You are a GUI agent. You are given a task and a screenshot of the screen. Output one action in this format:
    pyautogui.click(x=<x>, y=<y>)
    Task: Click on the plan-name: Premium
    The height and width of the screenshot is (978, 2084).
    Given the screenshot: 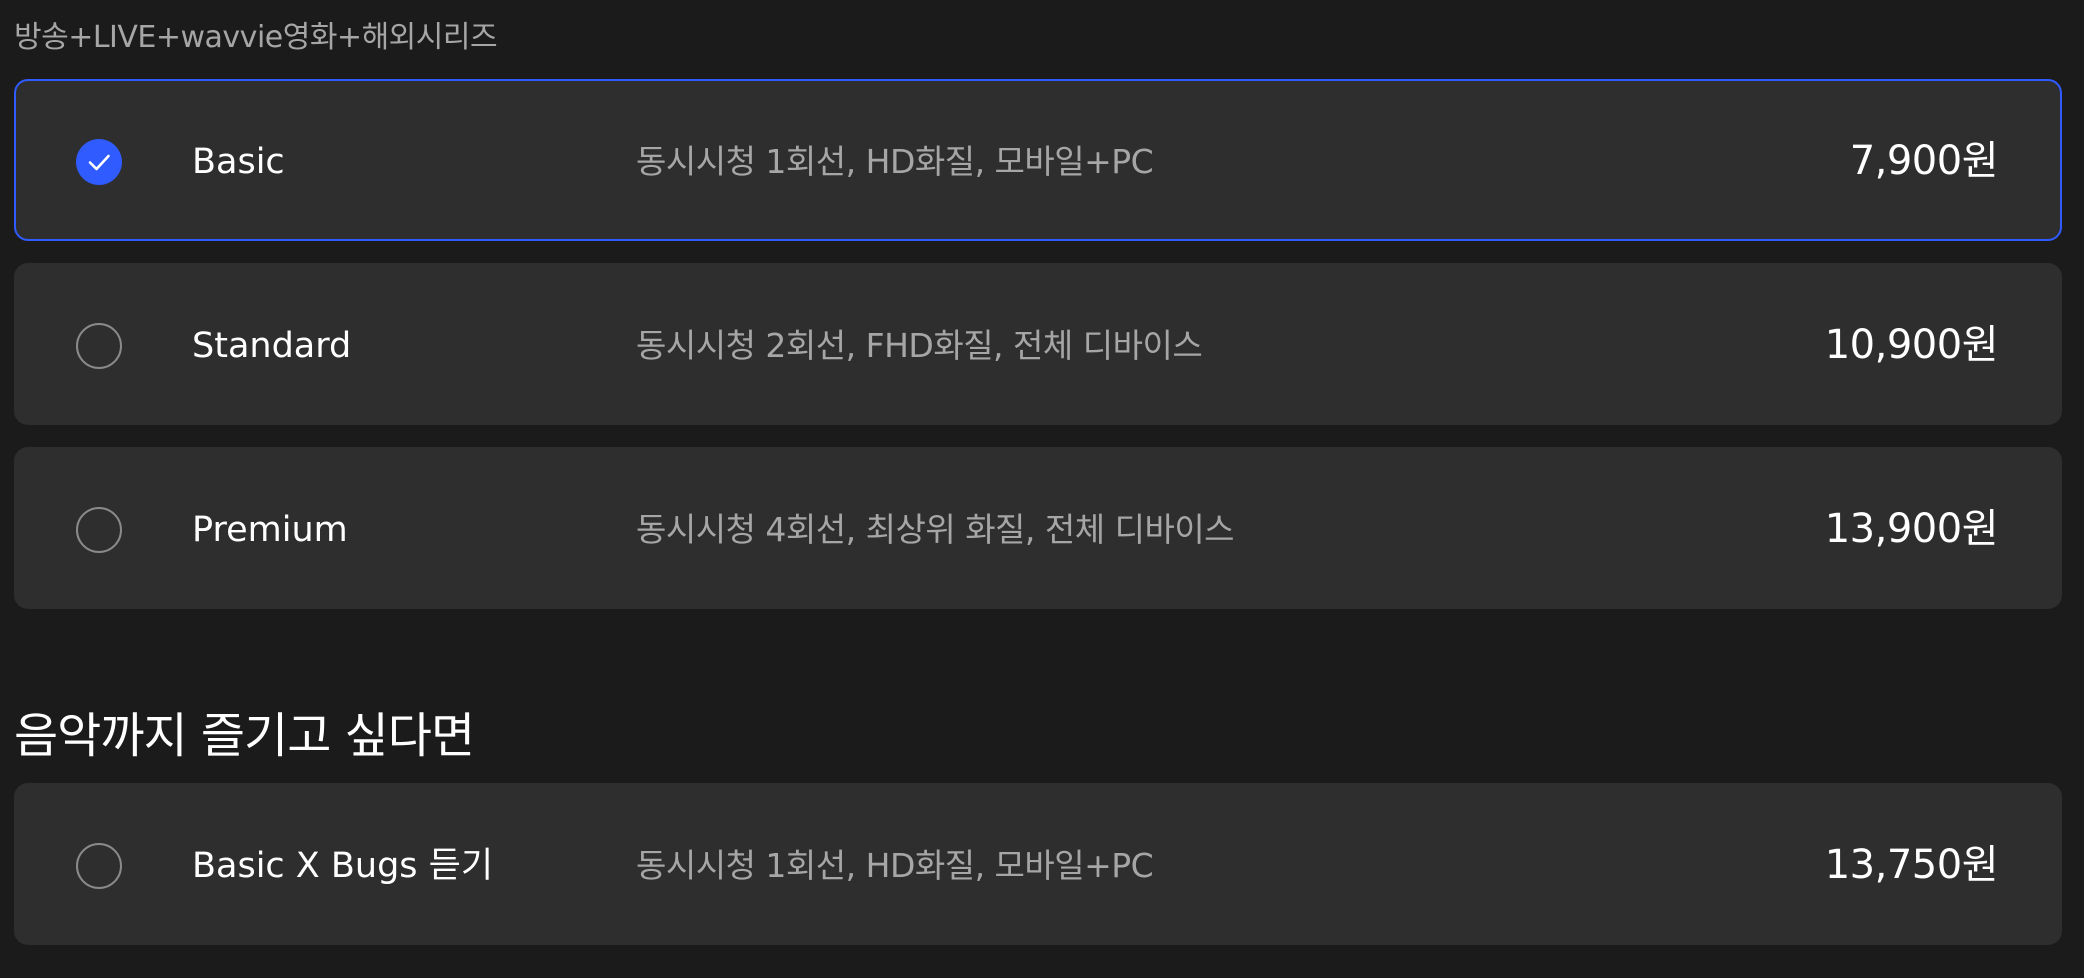 What is the action you would take?
    pyautogui.click(x=270, y=530)
    